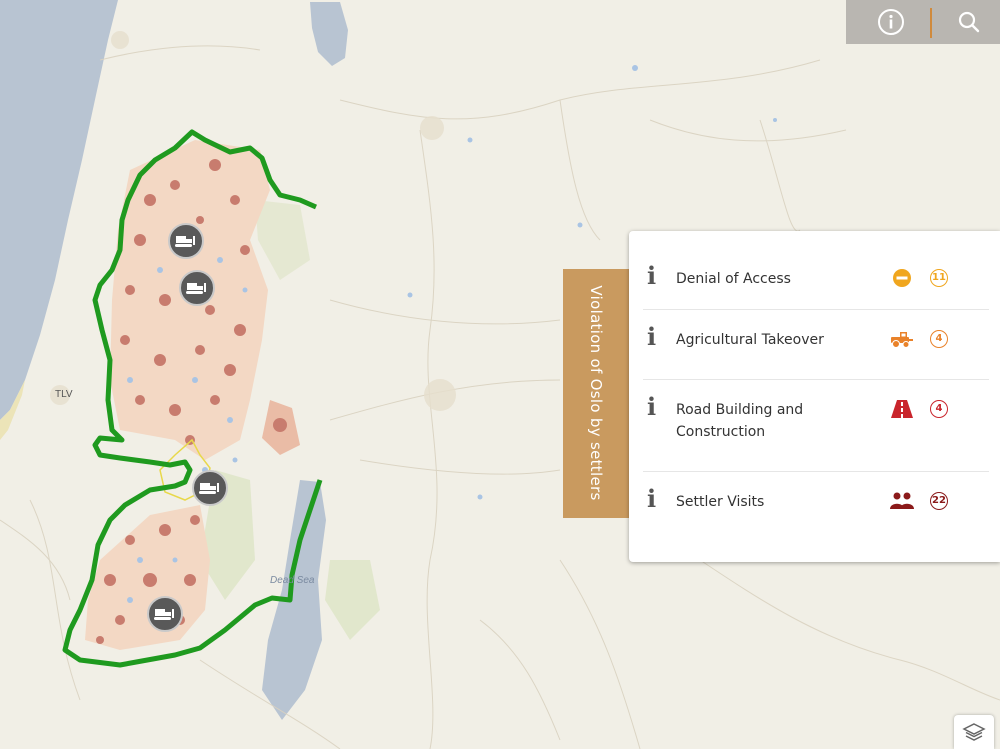 The height and width of the screenshot is (749, 1000). I want to click on road-icon, so click(902, 409).